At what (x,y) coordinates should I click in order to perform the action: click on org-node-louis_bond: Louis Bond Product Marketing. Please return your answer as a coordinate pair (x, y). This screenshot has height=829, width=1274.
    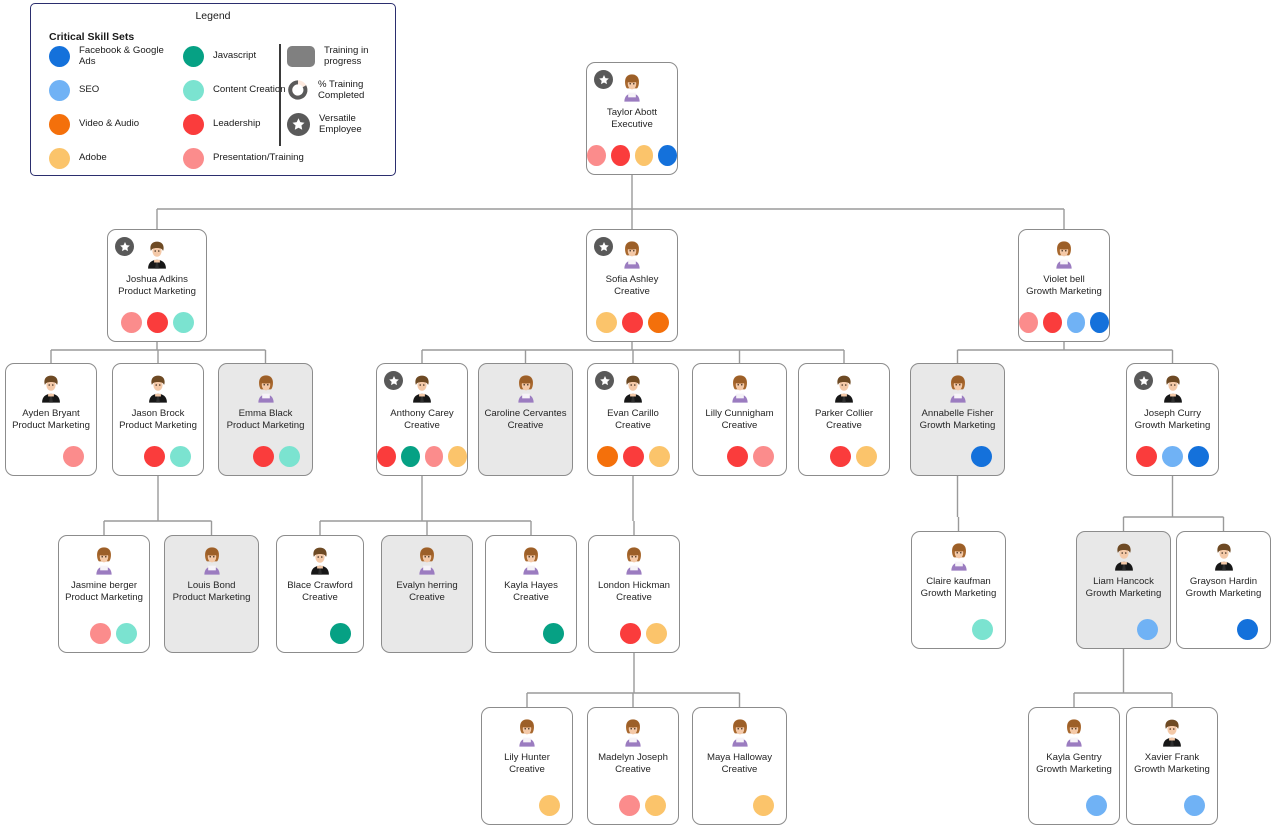
    Looking at the image, I should click on (211, 594).